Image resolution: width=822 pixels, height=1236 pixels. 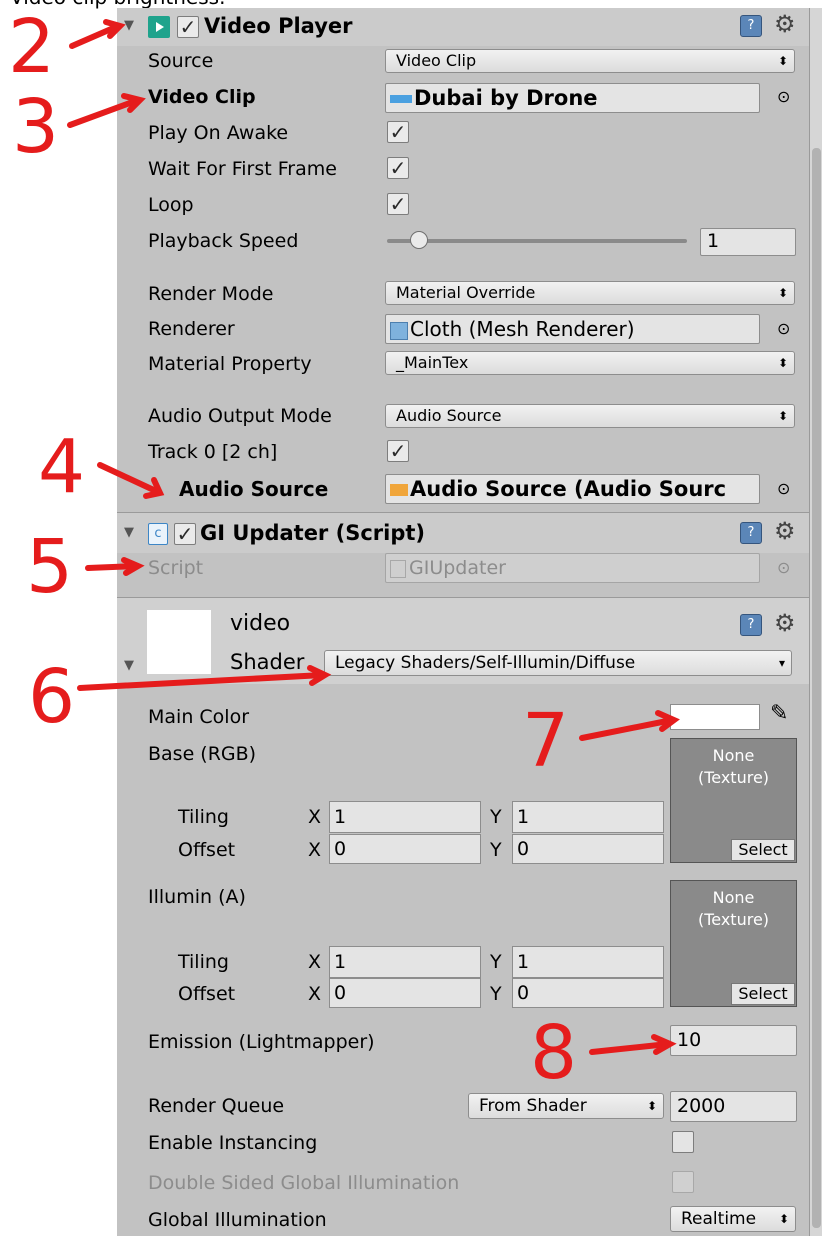 I want to click on annotation-8: 8, so click(x=554, y=1053).